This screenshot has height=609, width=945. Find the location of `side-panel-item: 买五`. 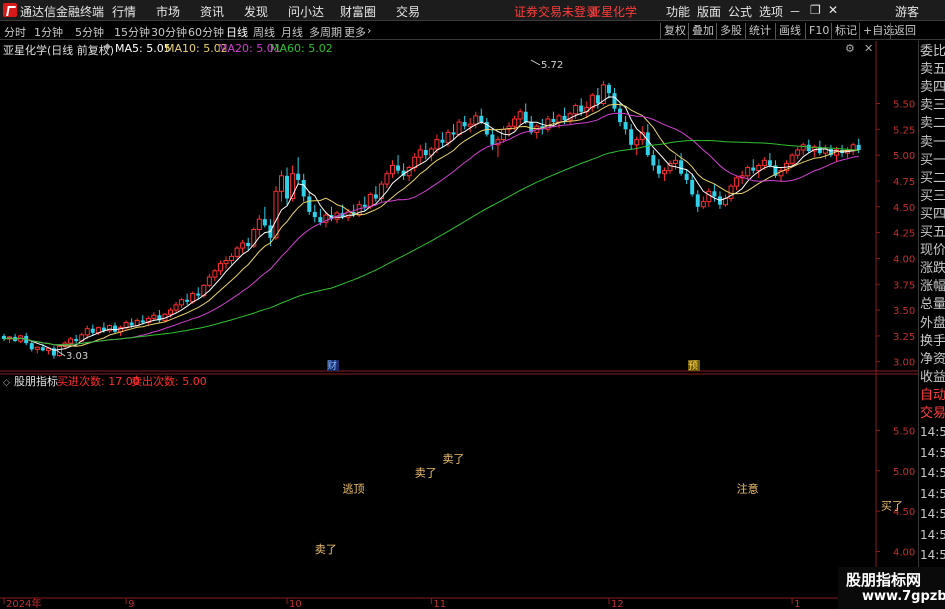

side-panel-item: 买五 is located at coordinates (932, 233).